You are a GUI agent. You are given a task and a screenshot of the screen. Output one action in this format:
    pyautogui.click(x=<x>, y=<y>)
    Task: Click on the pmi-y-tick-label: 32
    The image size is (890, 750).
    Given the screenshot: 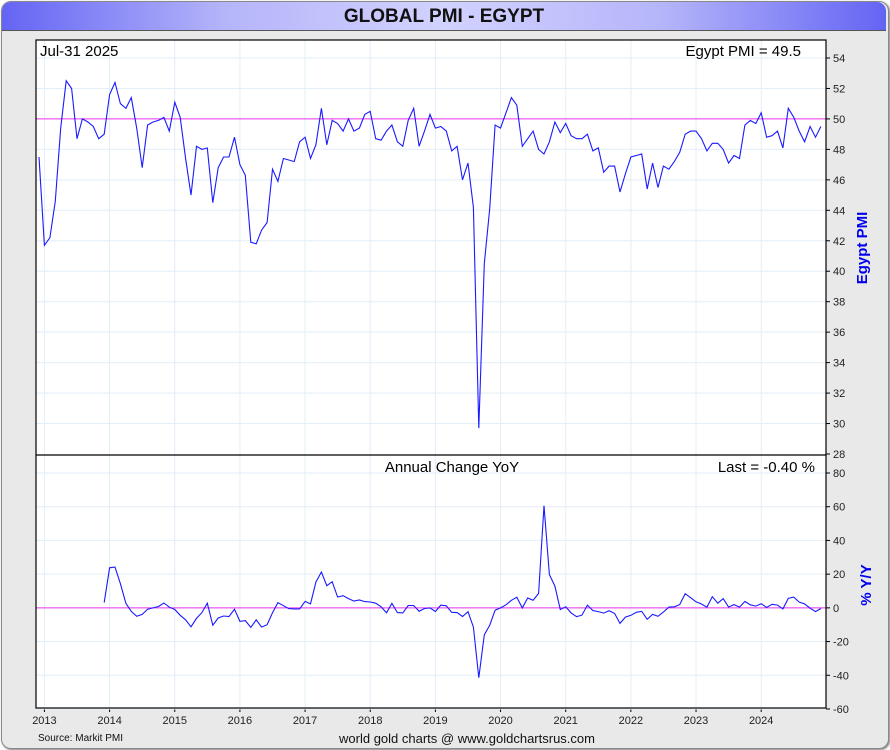 What is the action you would take?
    pyautogui.click(x=839, y=394)
    